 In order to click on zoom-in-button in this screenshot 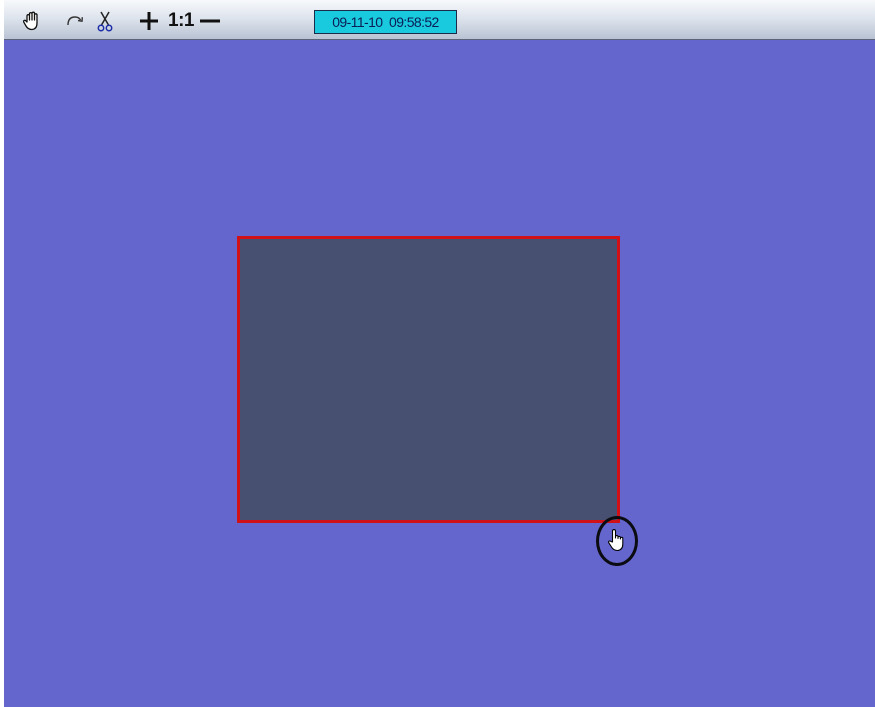, I will do `click(149, 21)`.